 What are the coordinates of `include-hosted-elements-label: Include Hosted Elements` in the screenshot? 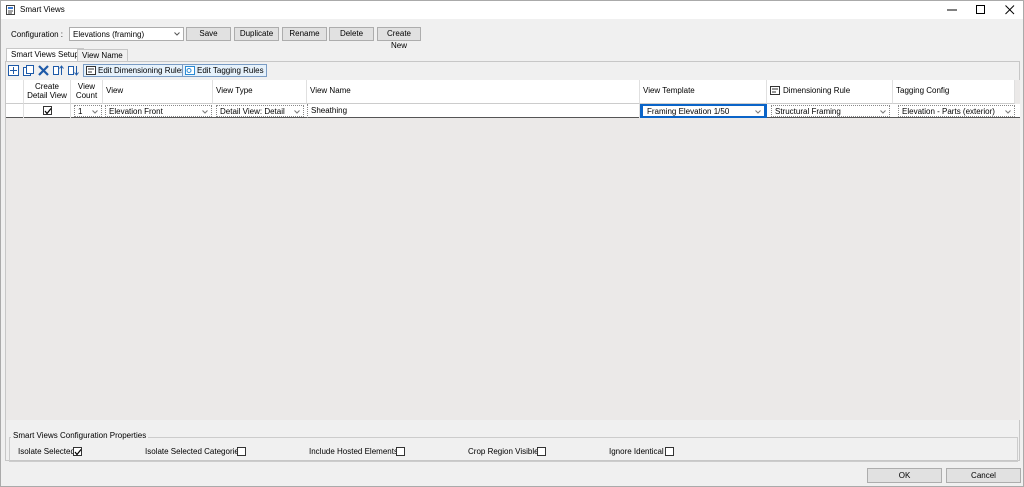 It's located at (353, 451).